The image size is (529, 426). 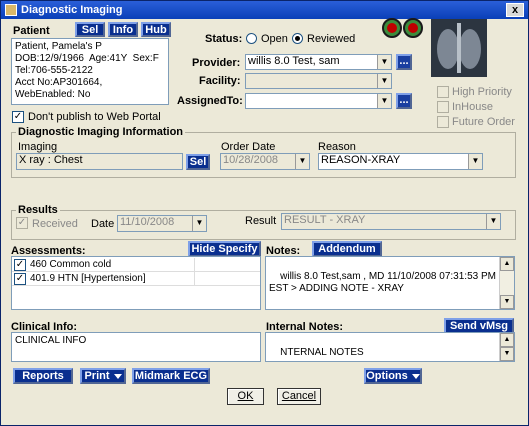 What do you see at coordinates (103, 224) in the screenshot?
I see `date-label: Date` at bounding box center [103, 224].